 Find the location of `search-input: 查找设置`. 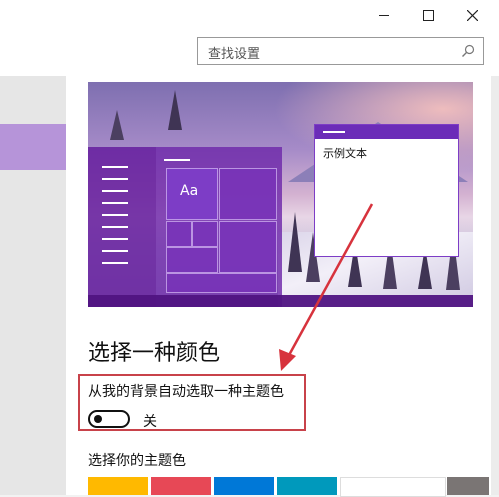

search-input: 查找设置 is located at coordinates (340, 51).